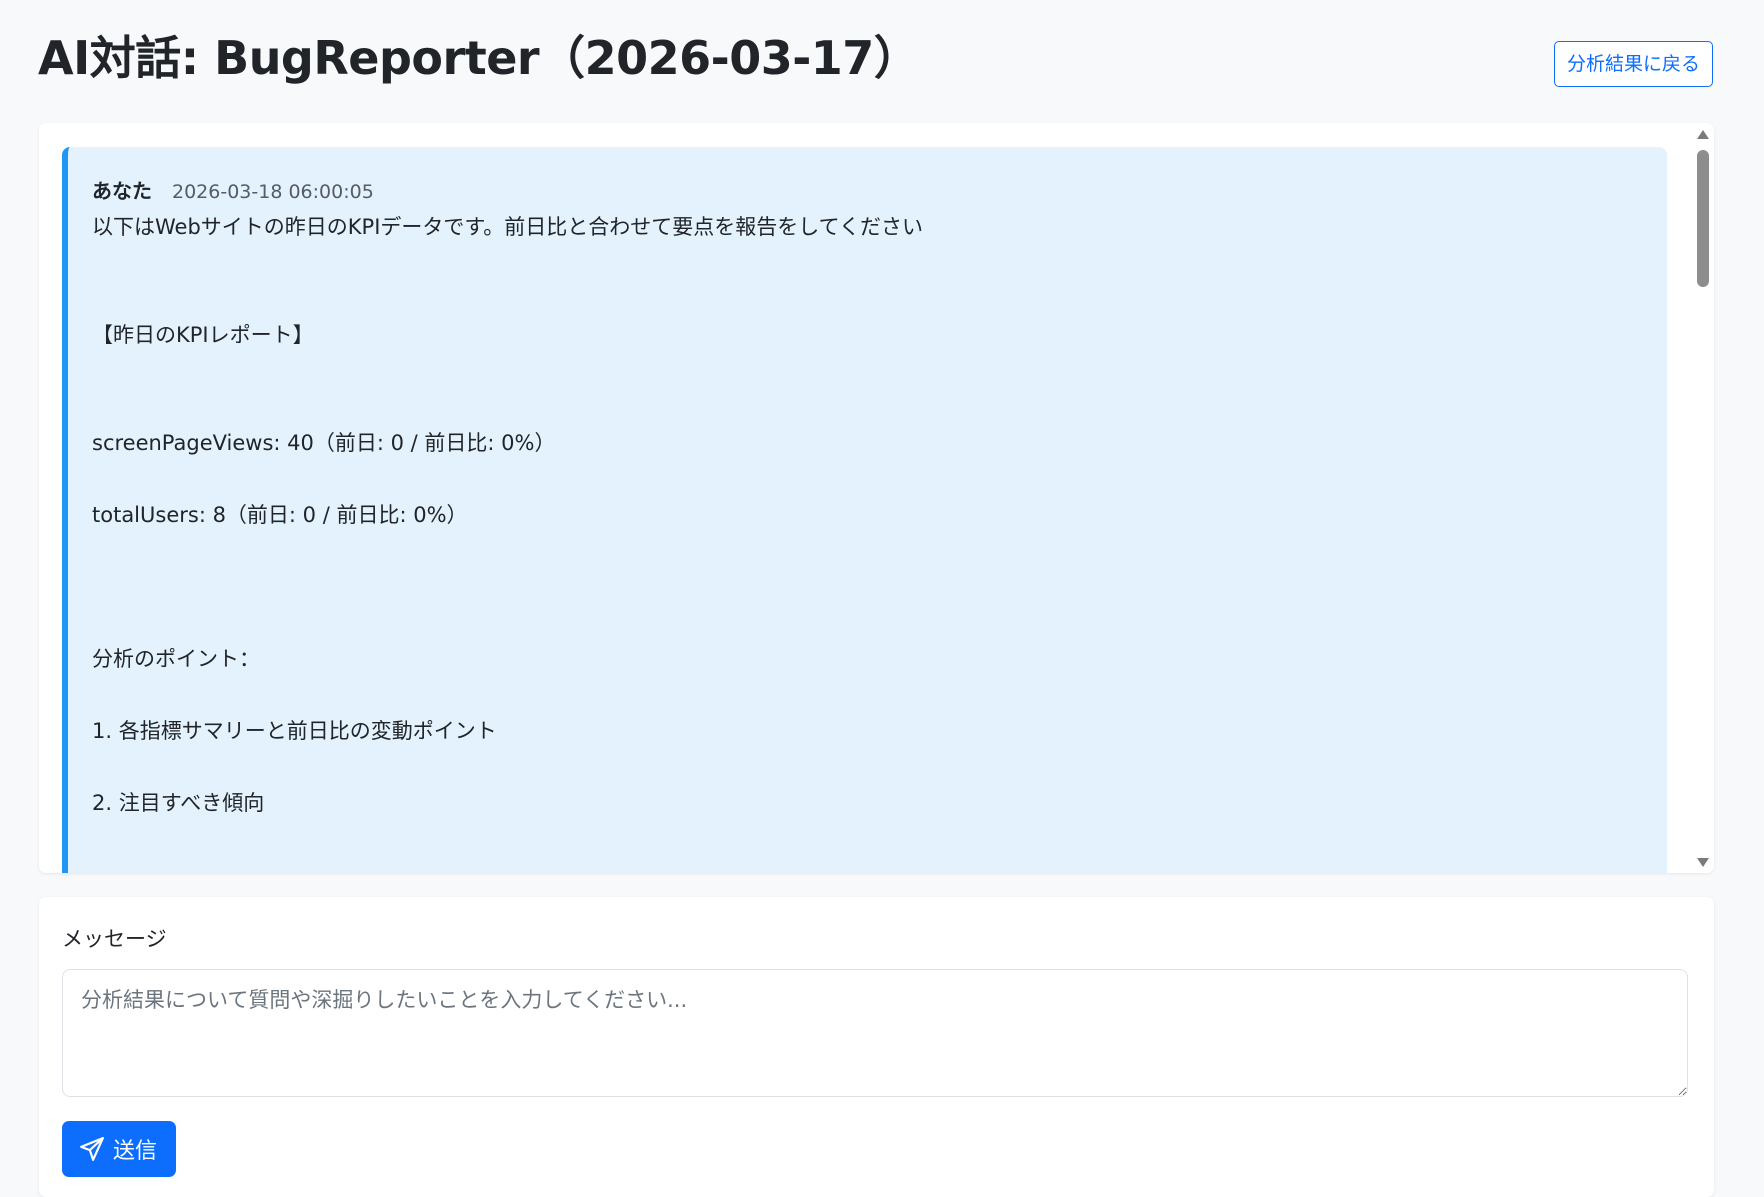 The height and width of the screenshot is (1197, 1764). What do you see at coordinates (114, 939) in the screenshot?
I see `message-label: メッセージ` at bounding box center [114, 939].